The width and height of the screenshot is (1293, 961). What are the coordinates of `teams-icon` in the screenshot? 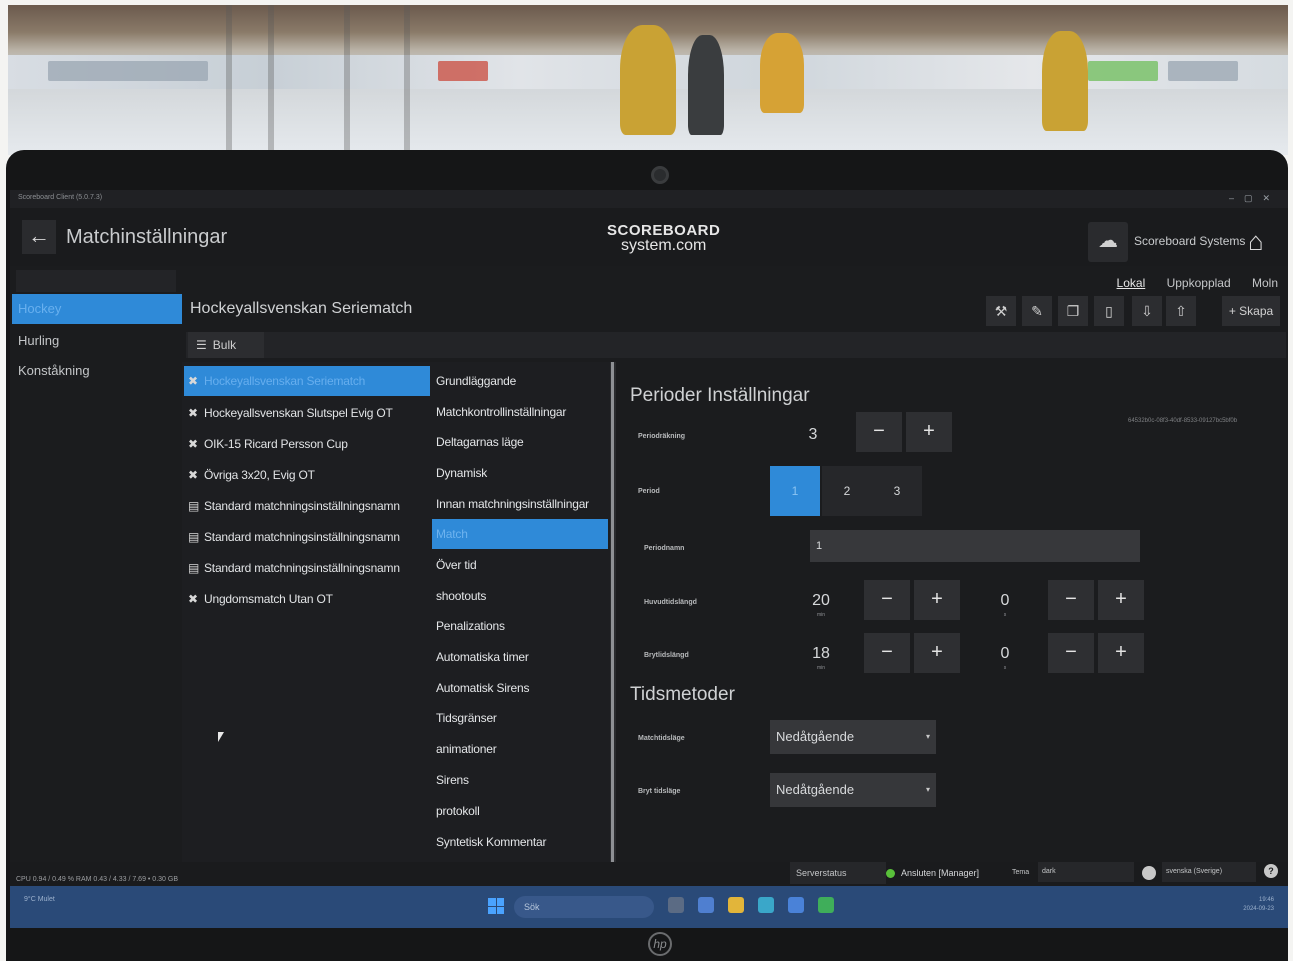 It's located at (706, 905).